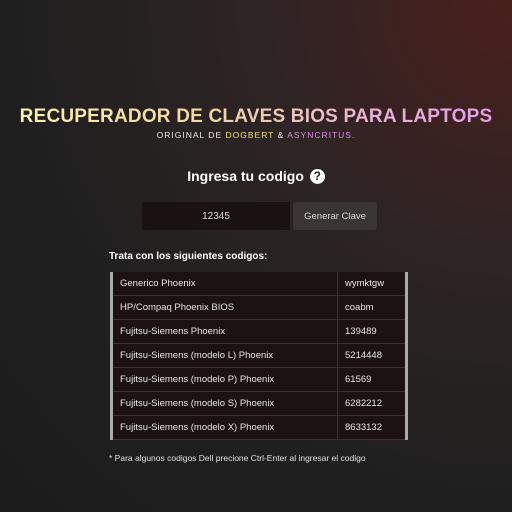 The width and height of the screenshot is (512, 512). What do you see at coordinates (321, 135) in the screenshot?
I see `author-asyncritus: ASYNCRITUS.` at bounding box center [321, 135].